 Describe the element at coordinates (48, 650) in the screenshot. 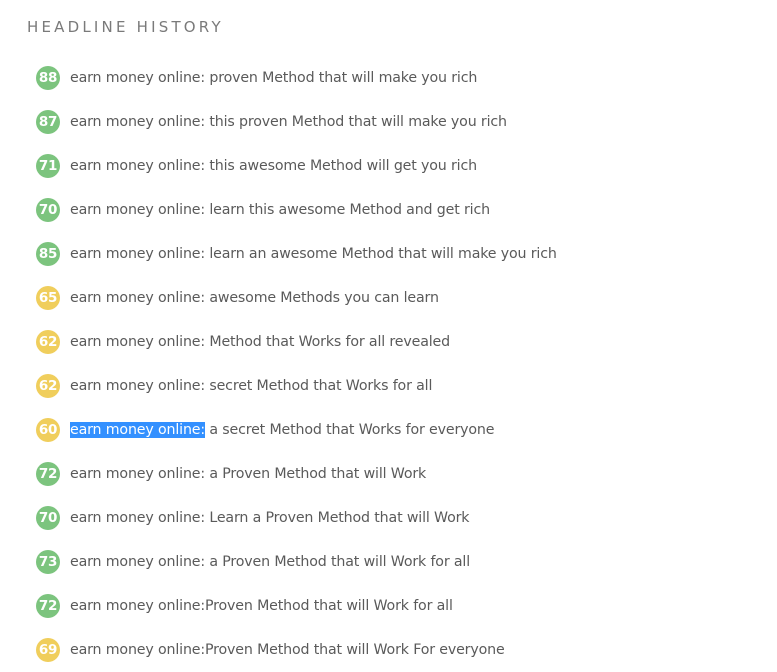

I see `score-badge: 69` at that location.